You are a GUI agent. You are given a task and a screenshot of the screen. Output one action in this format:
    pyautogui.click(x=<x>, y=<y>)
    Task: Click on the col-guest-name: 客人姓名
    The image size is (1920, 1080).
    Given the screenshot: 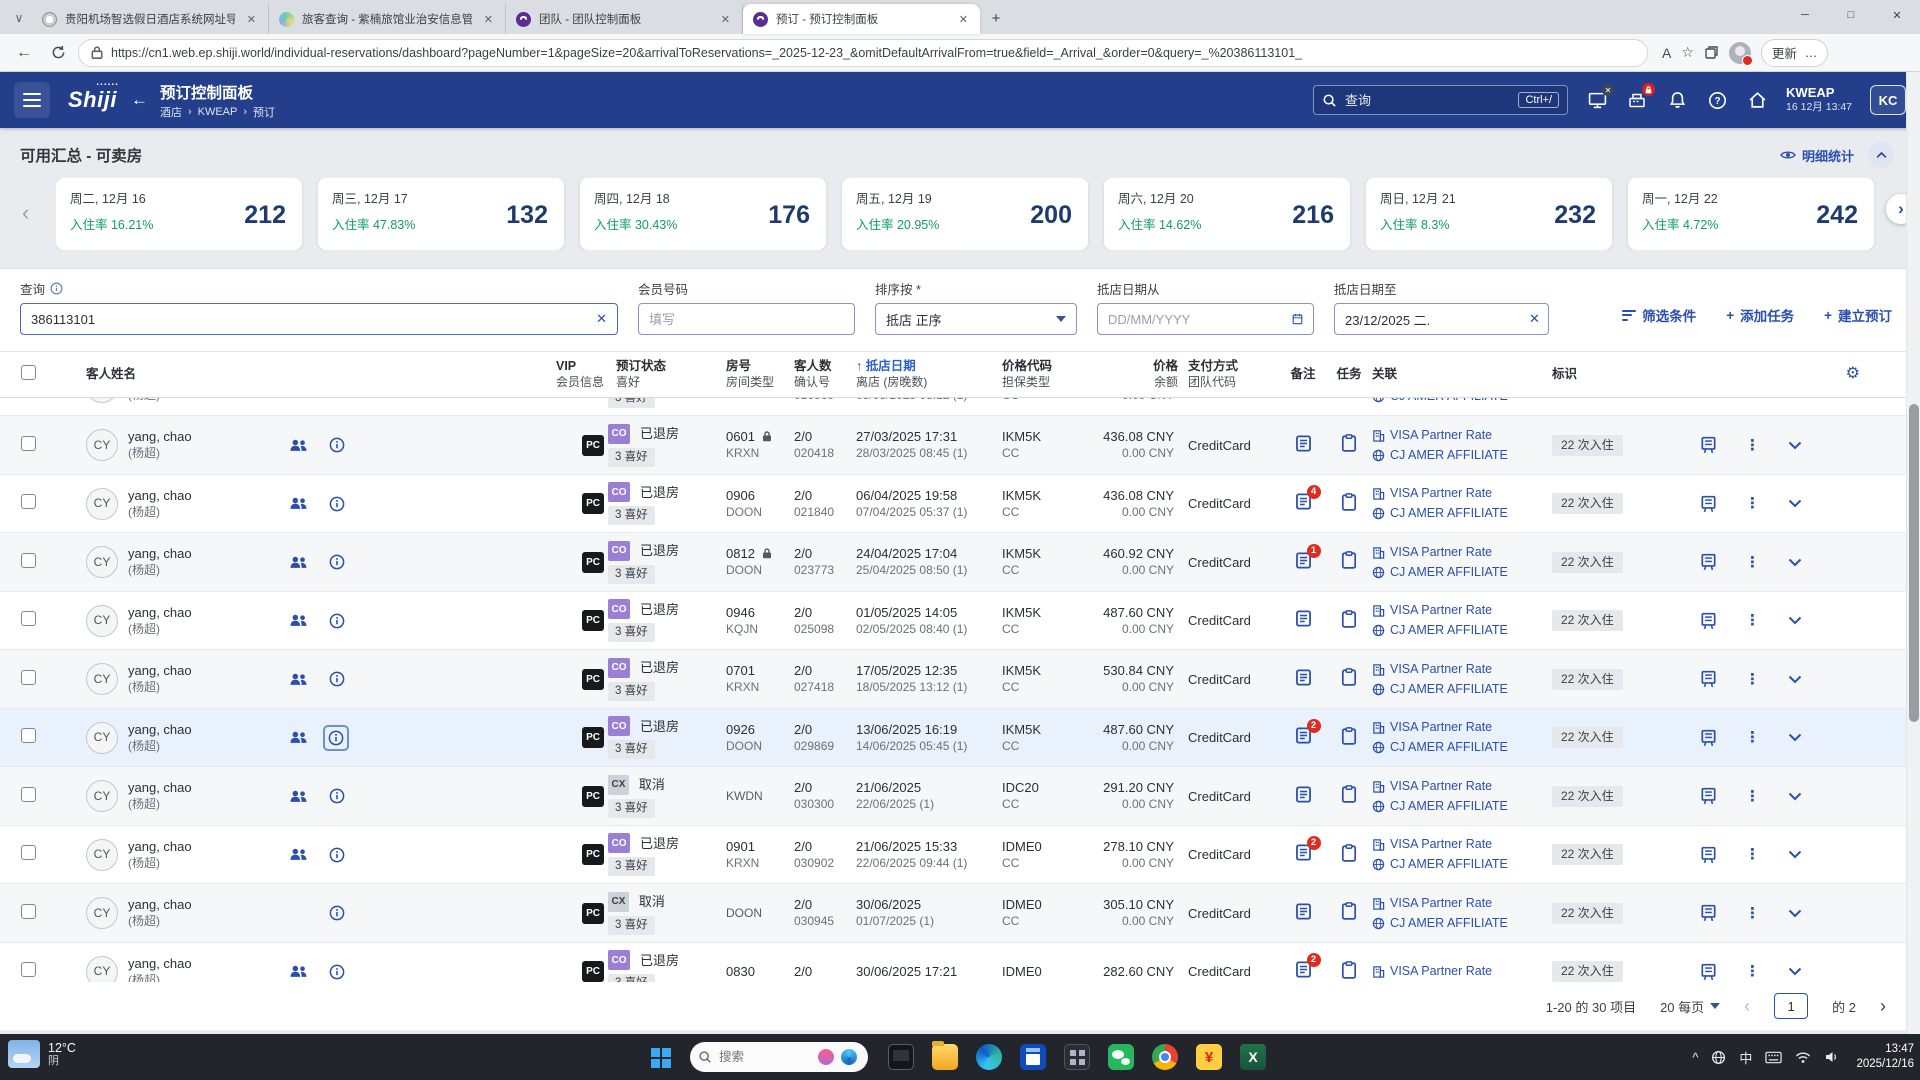 What is the action you would take?
    pyautogui.click(x=321, y=374)
    